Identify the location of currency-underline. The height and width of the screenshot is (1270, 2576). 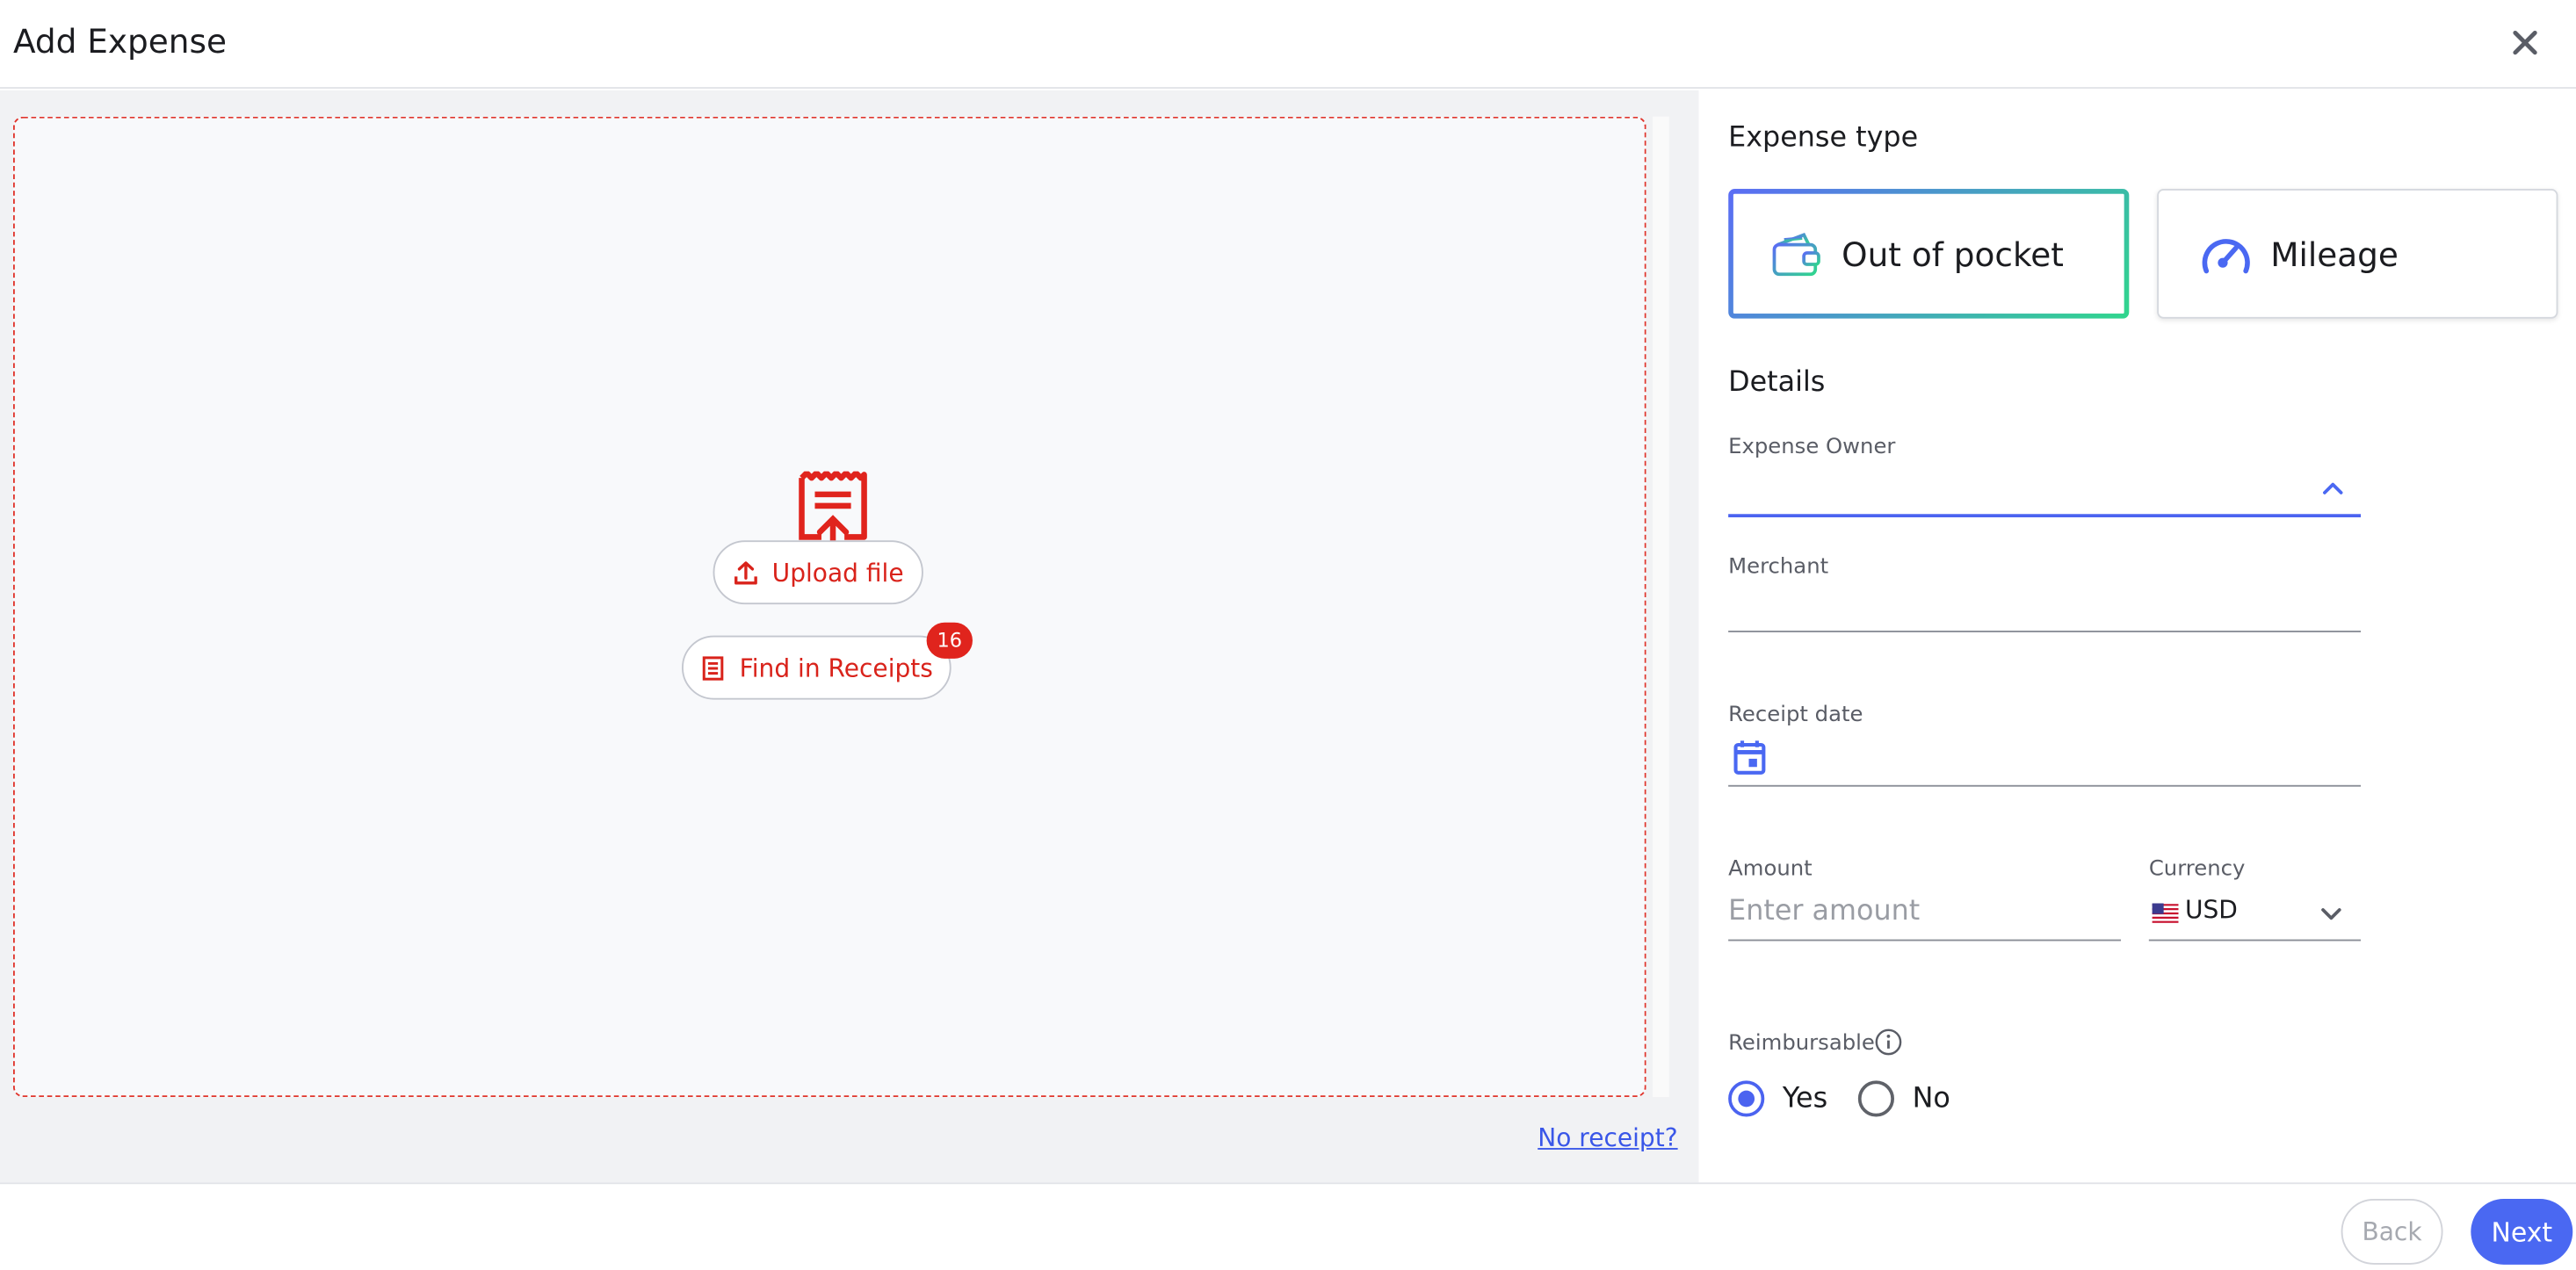
(2255, 941).